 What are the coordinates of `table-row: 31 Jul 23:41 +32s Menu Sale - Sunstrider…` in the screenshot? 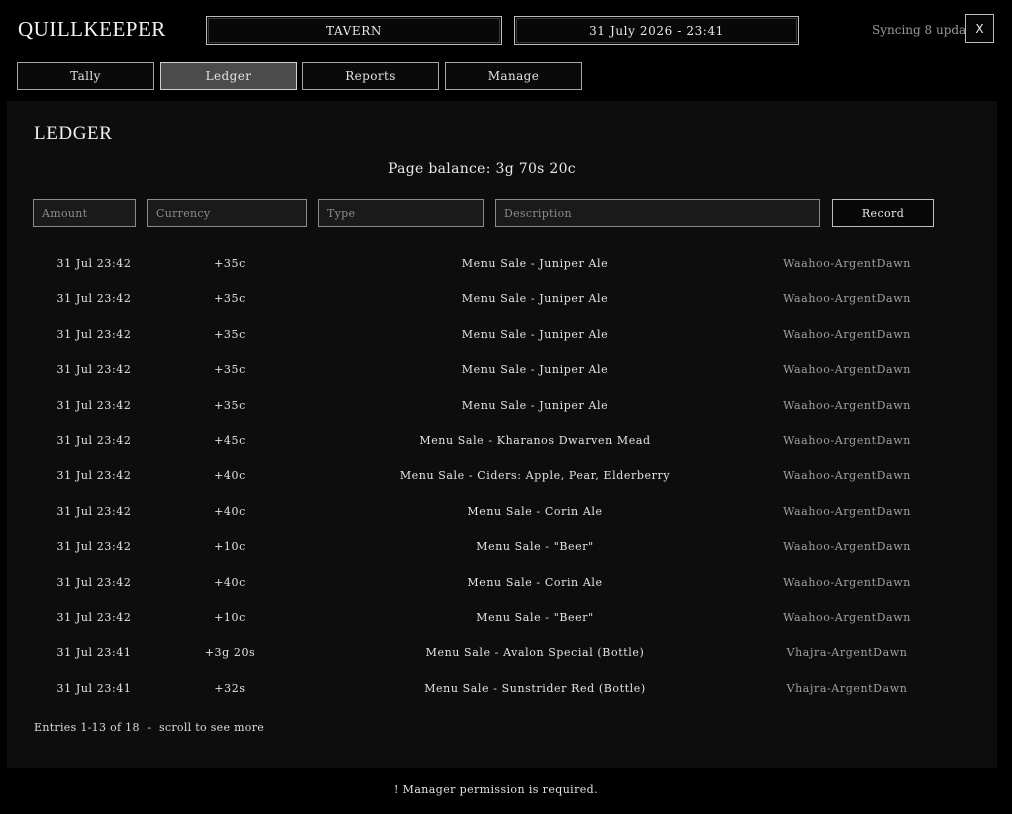 It's located at (502, 688).